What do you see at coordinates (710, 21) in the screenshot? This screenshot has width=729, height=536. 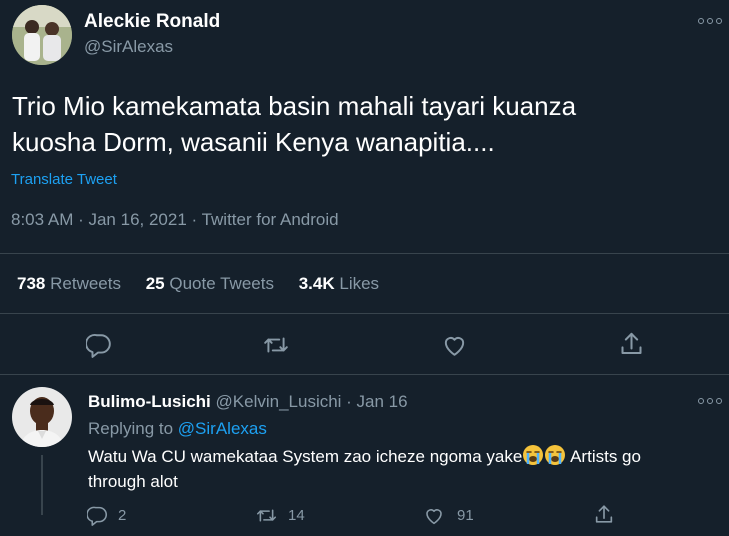 I see `more-options-icon` at bounding box center [710, 21].